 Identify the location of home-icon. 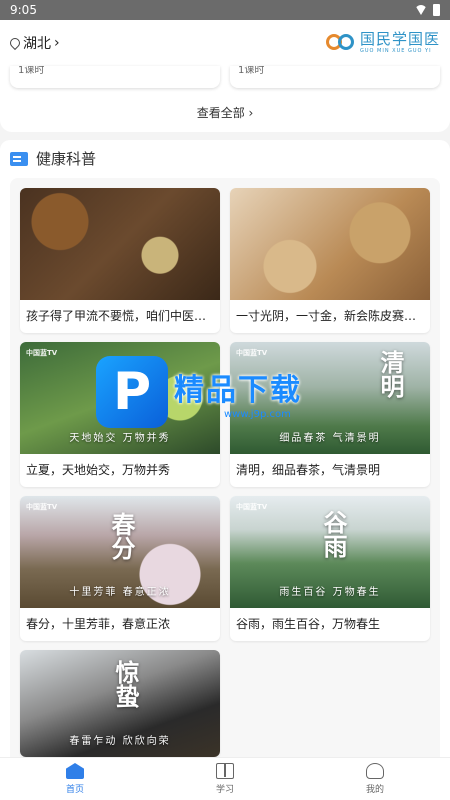
(75, 771).